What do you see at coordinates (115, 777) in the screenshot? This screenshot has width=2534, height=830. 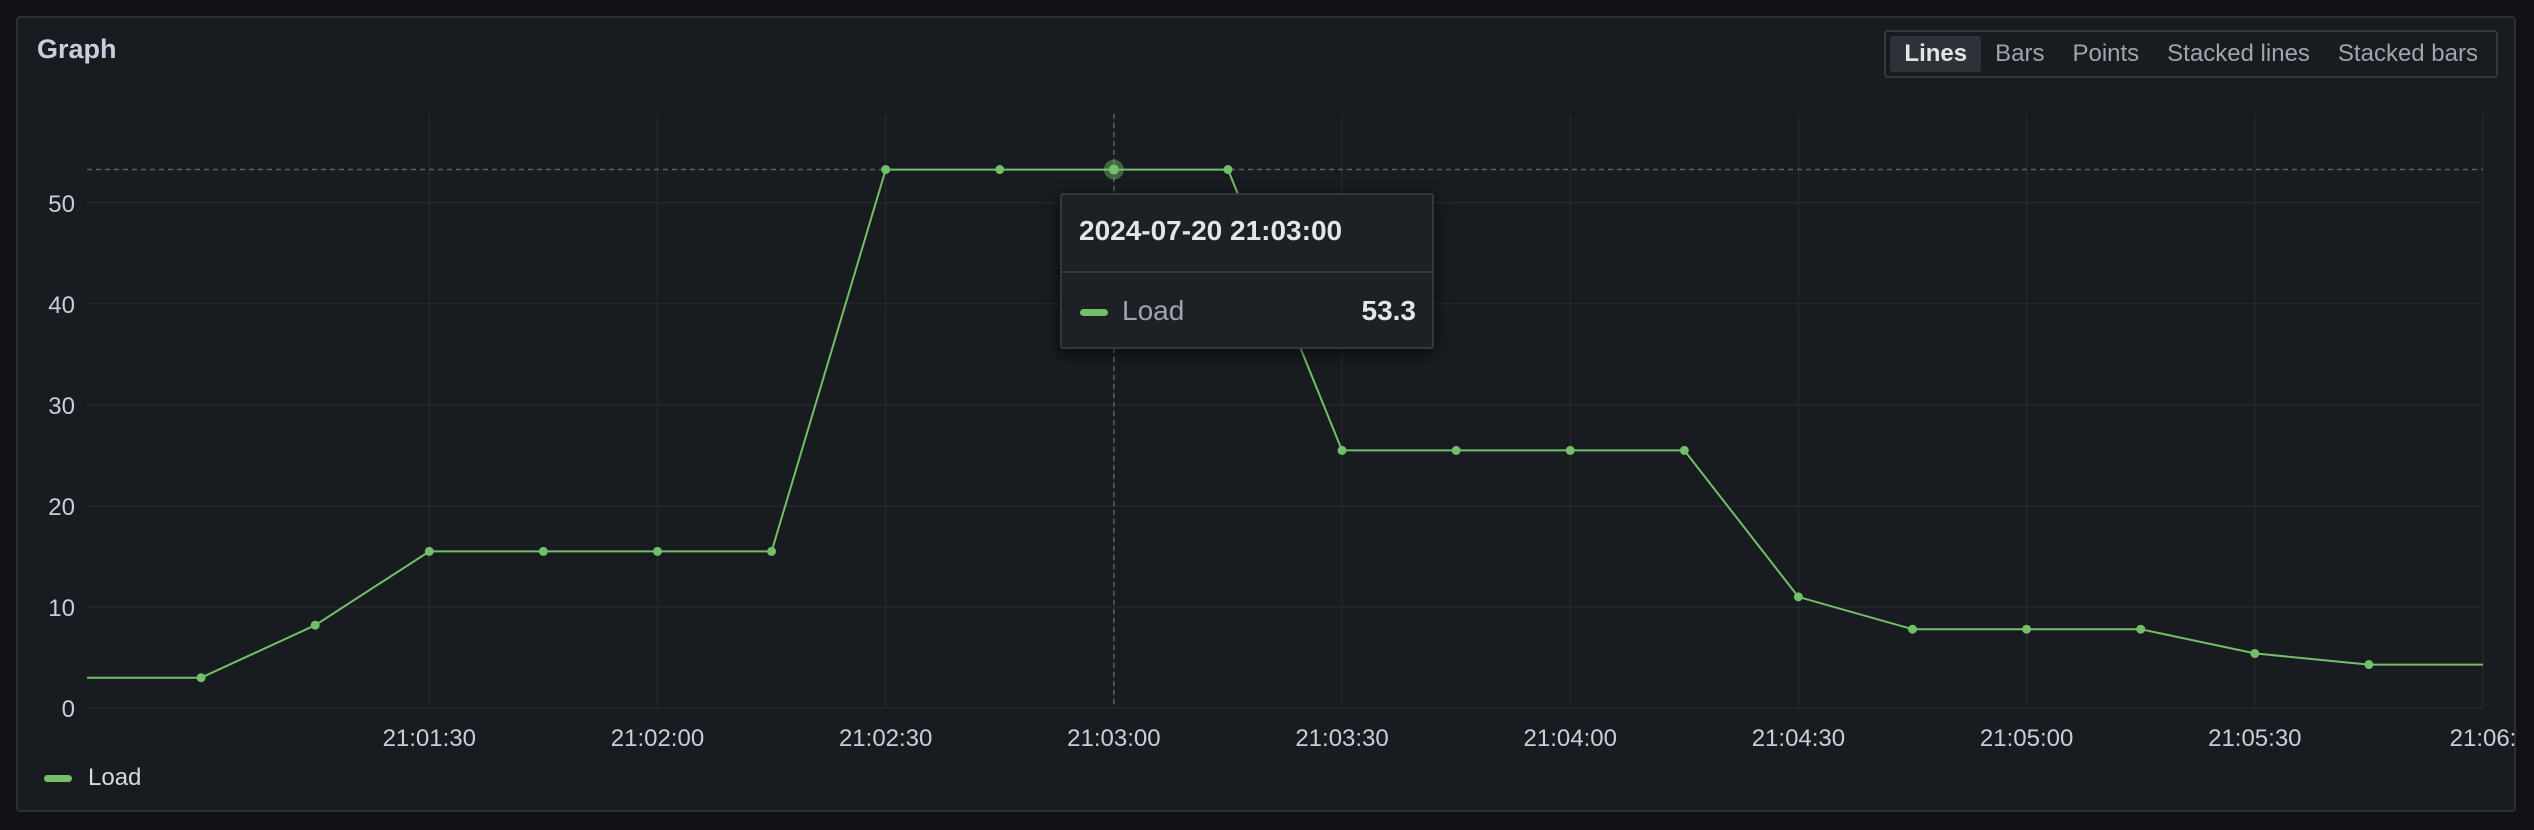 I see `legend-label: Load` at bounding box center [115, 777].